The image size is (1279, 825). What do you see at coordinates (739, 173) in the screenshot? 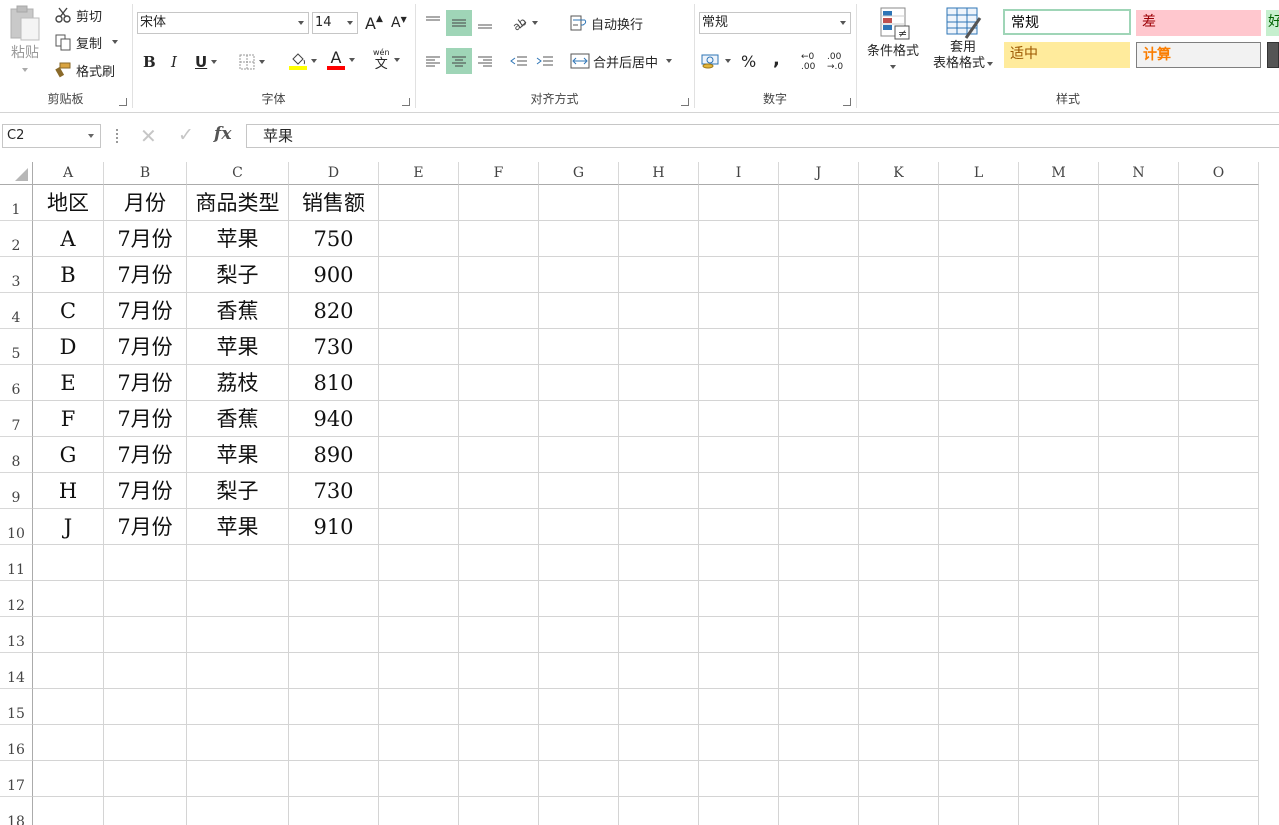
I see `column-header-I: I` at bounding box center [739, 173].